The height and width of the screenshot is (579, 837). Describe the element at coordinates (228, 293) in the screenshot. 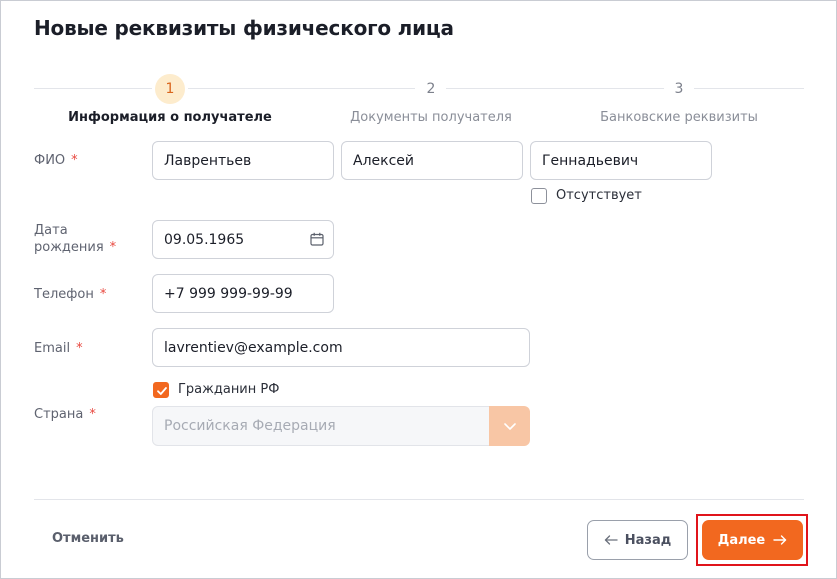

I see `phone-value: +7 999 999-99-99` at that location.